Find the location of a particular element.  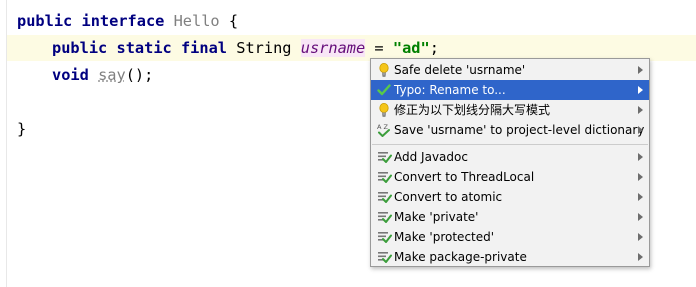

code-line-1: public interface Hello { is located at coordinates (127, 21).